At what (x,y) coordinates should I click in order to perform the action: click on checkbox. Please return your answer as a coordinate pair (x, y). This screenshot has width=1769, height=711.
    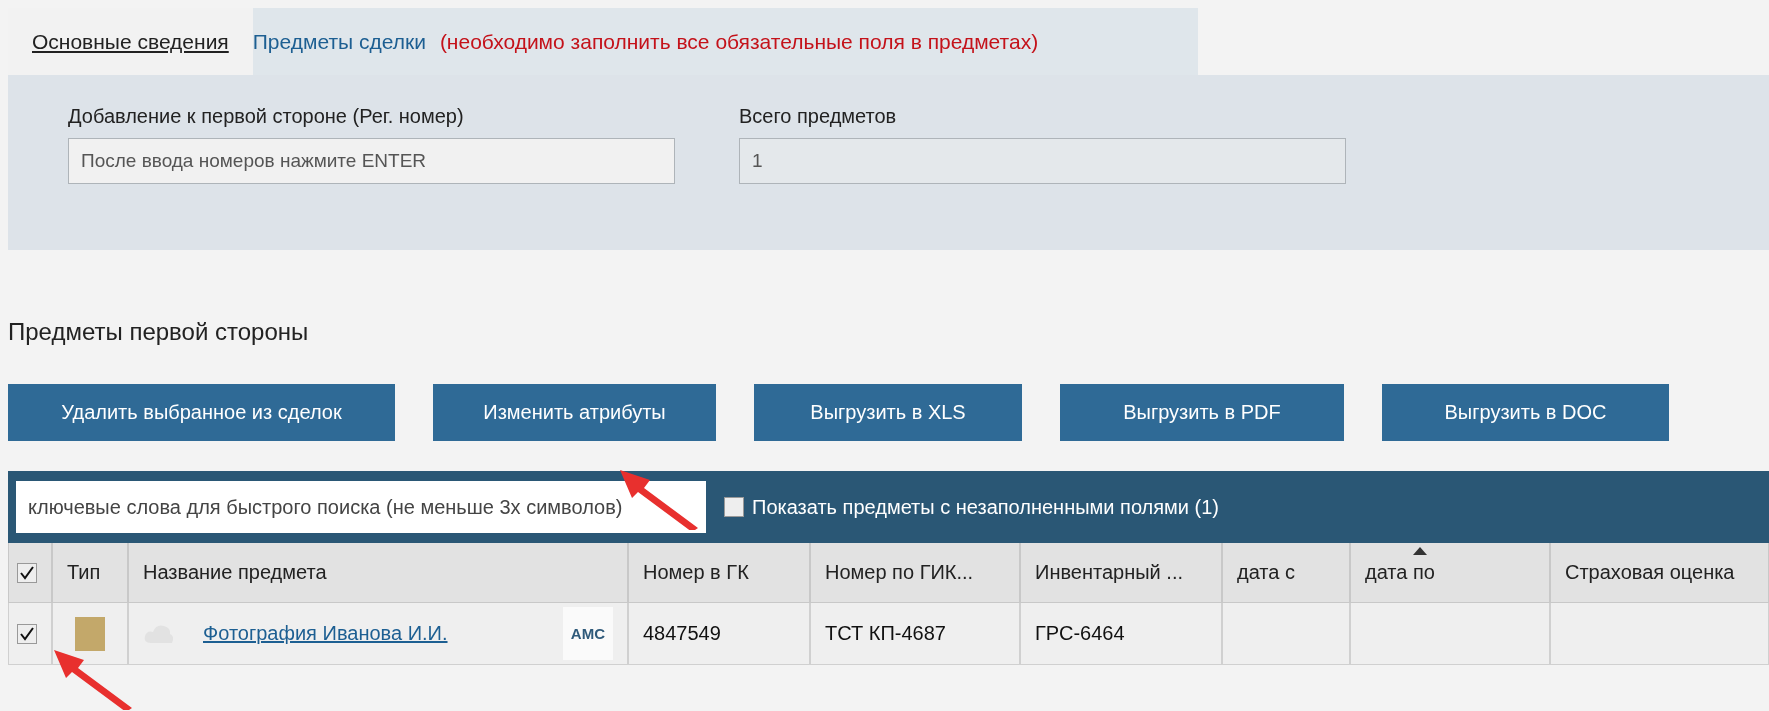
    Looking at the image, I should click on (734, 507).